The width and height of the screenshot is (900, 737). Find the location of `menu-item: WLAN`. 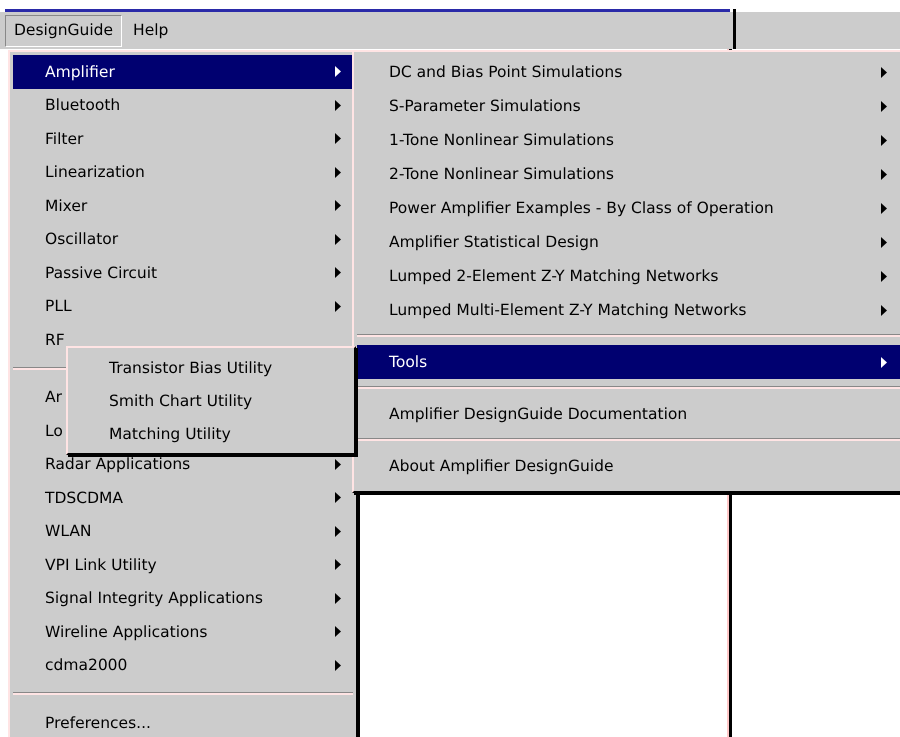

menu-item: WLAN is located at coordinates (183, 531).